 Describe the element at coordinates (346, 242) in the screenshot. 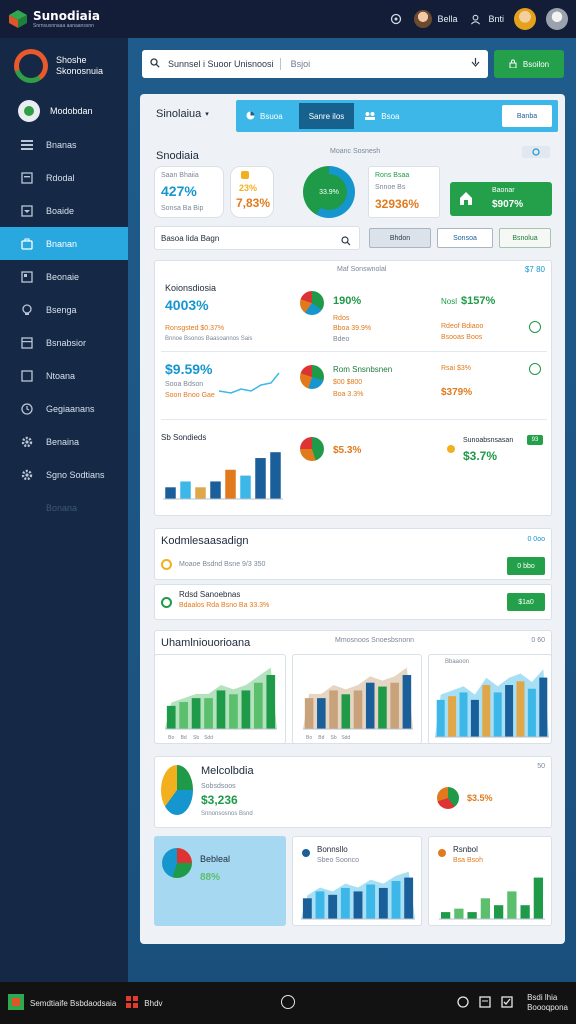

I see `filter-search-icon` at that location.